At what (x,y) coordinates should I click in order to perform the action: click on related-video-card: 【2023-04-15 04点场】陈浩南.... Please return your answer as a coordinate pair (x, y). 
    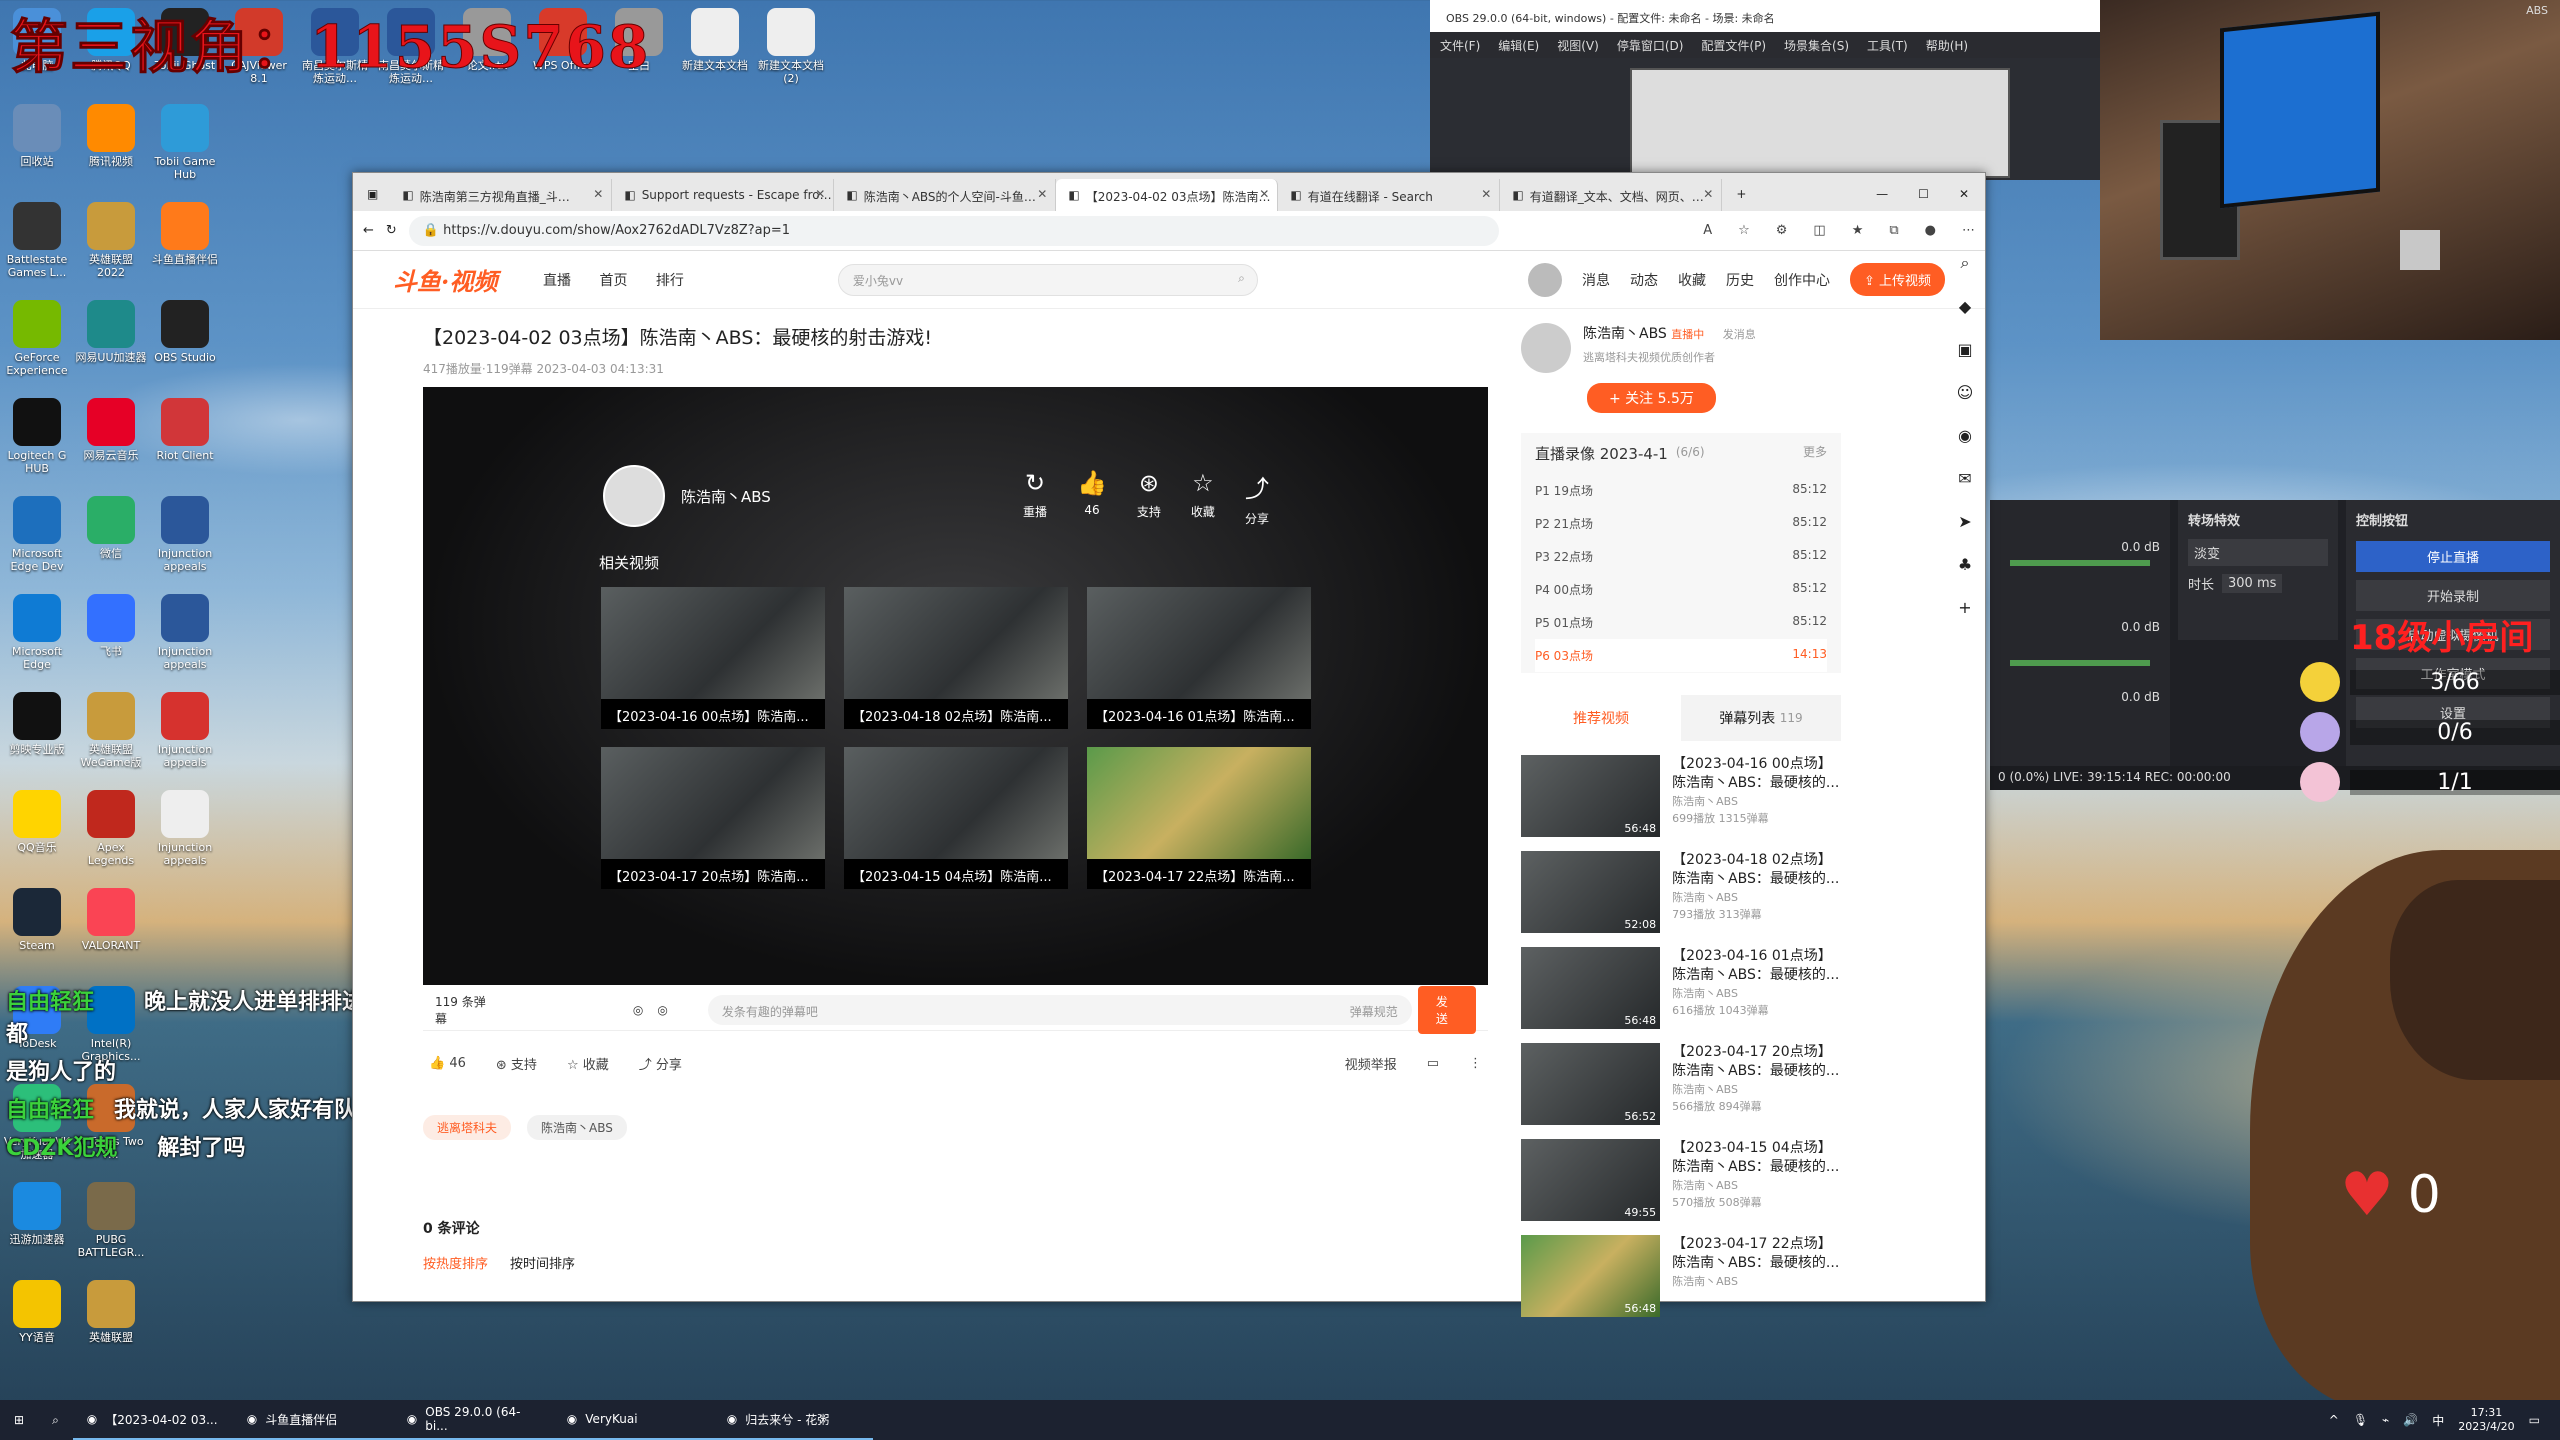
    Looking at the image, I should click on (956, 818).